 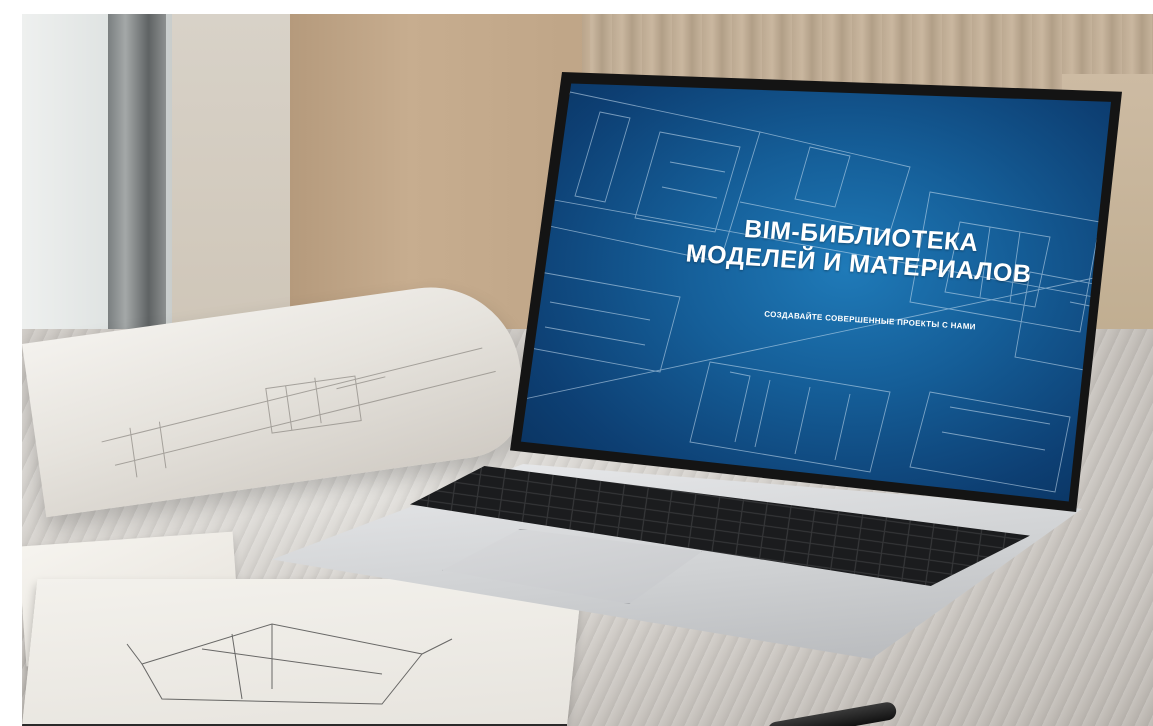 I want to click on window-frame, so click(x=137, y=179).